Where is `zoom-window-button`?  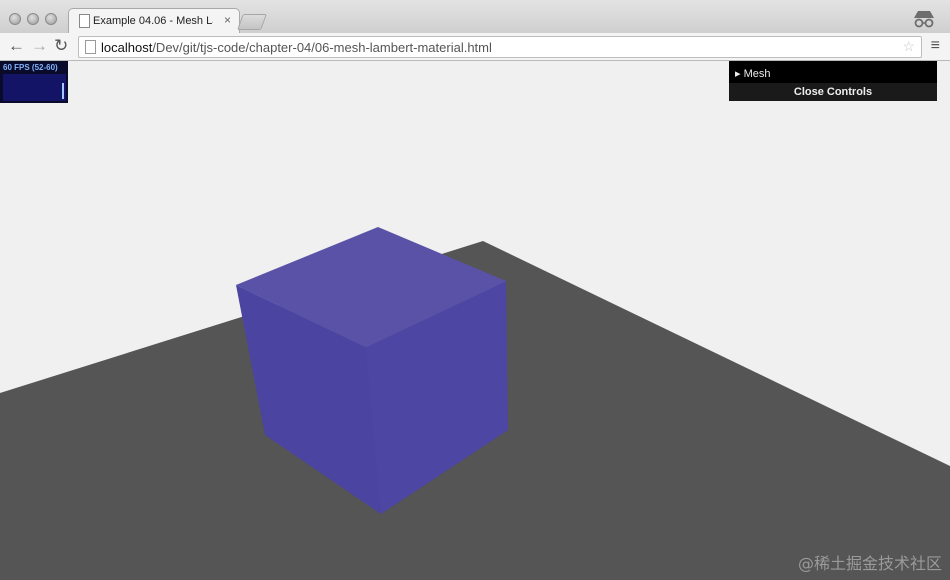 zoom-window-button is located at coordinates (51, 19).